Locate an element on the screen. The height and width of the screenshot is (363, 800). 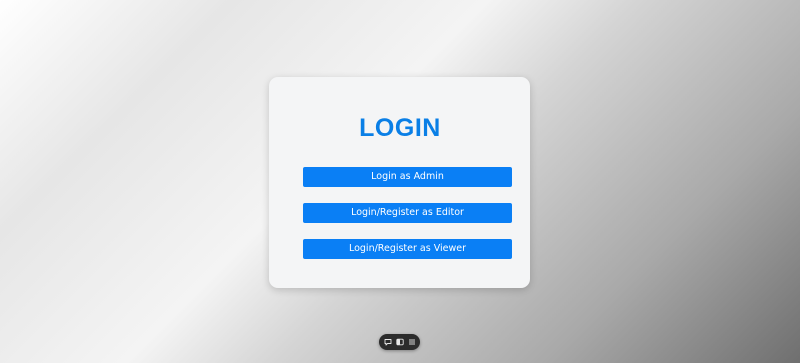
login-title: LOGIN is located at coordinates (400, 128).